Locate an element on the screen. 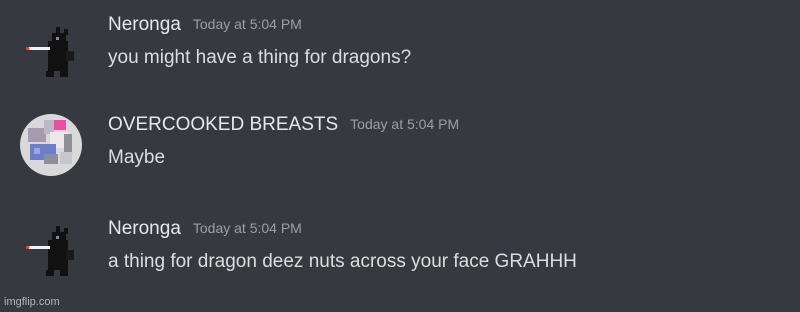 Image resolution: width=800 pixels, height=312 pixels. watermark: imgflip.com is located at coordinates (32, 302).